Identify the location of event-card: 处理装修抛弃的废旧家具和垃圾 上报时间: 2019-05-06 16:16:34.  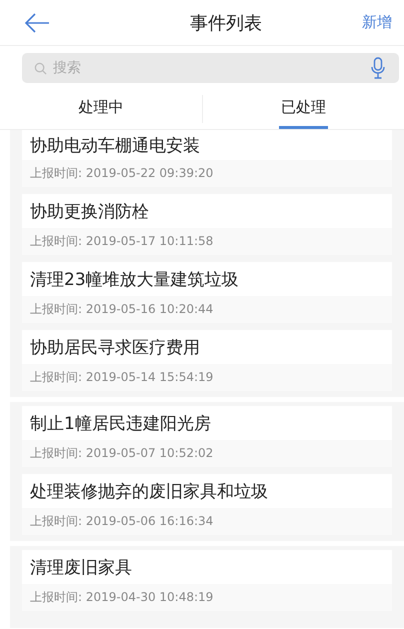
(207, 504).